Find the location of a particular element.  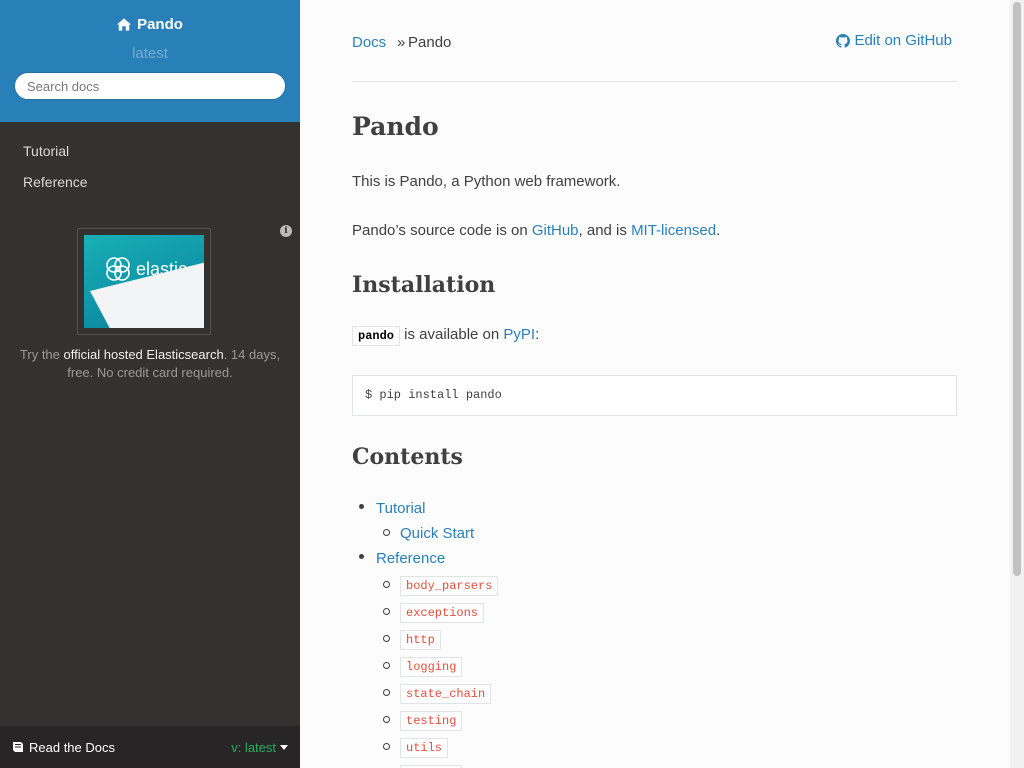

home-icon is located at coordinates (124, 24).